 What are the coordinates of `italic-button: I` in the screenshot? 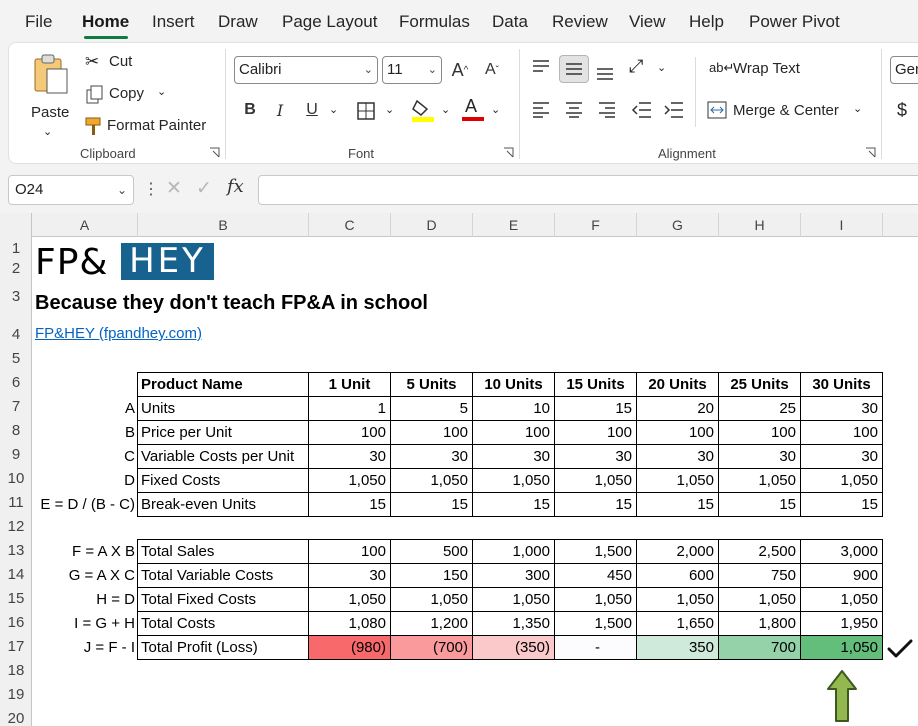 It's located at (280, 110).